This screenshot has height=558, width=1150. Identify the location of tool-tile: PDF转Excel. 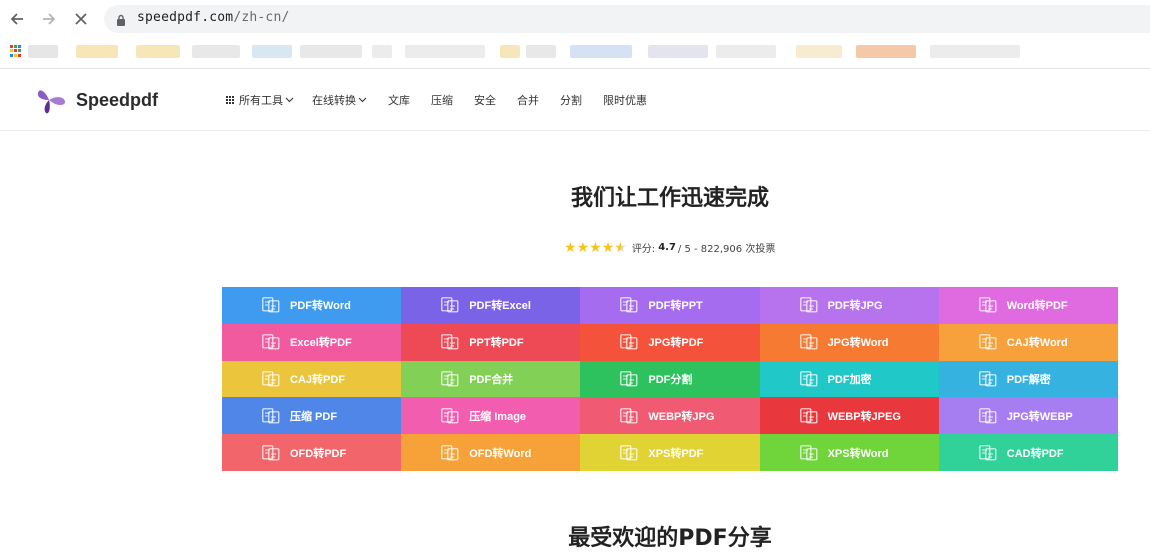
(491, 305).